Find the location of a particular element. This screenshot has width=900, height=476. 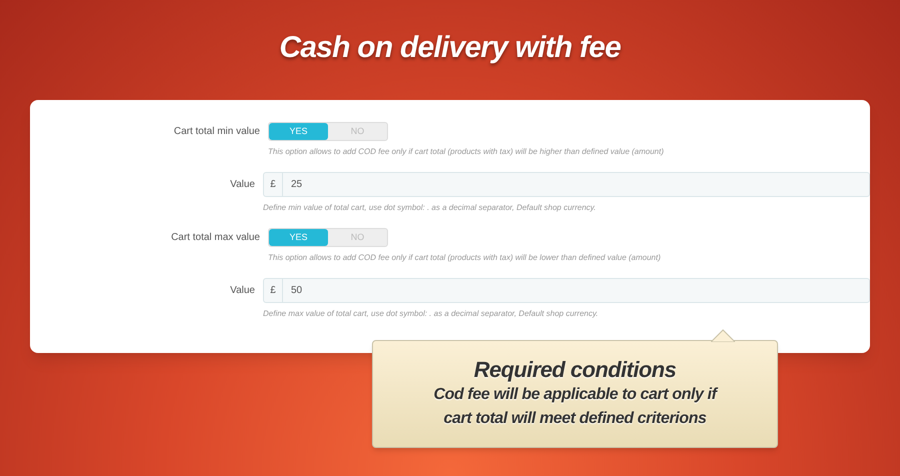

page-title: Cash on delivery with fee is located at coordinates (450, 48).